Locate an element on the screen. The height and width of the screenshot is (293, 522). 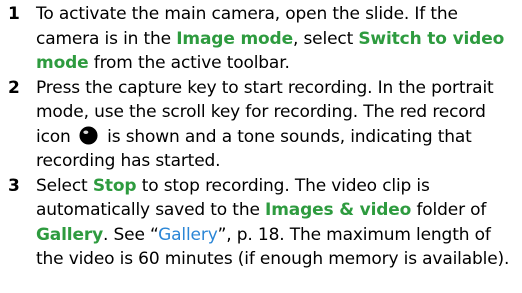
step-number: 1 is located at coordinates (14, 14).